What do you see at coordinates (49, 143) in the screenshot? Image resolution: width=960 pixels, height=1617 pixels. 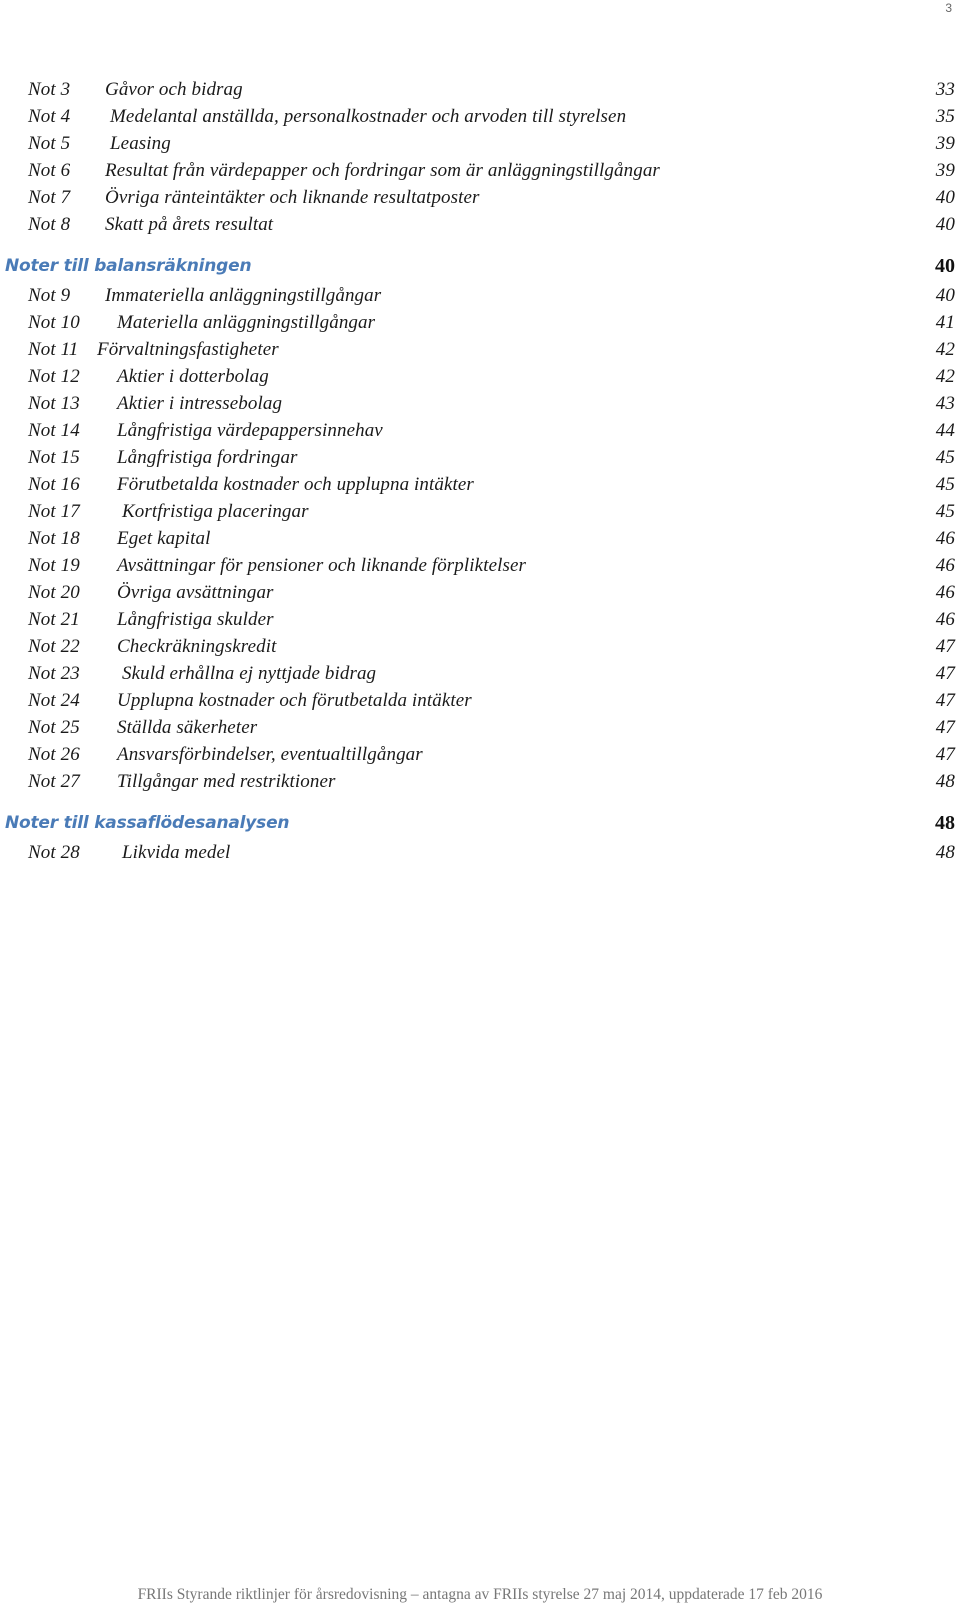 I see `toc-entry-number: Not 5` at bounding box center [49, 143].